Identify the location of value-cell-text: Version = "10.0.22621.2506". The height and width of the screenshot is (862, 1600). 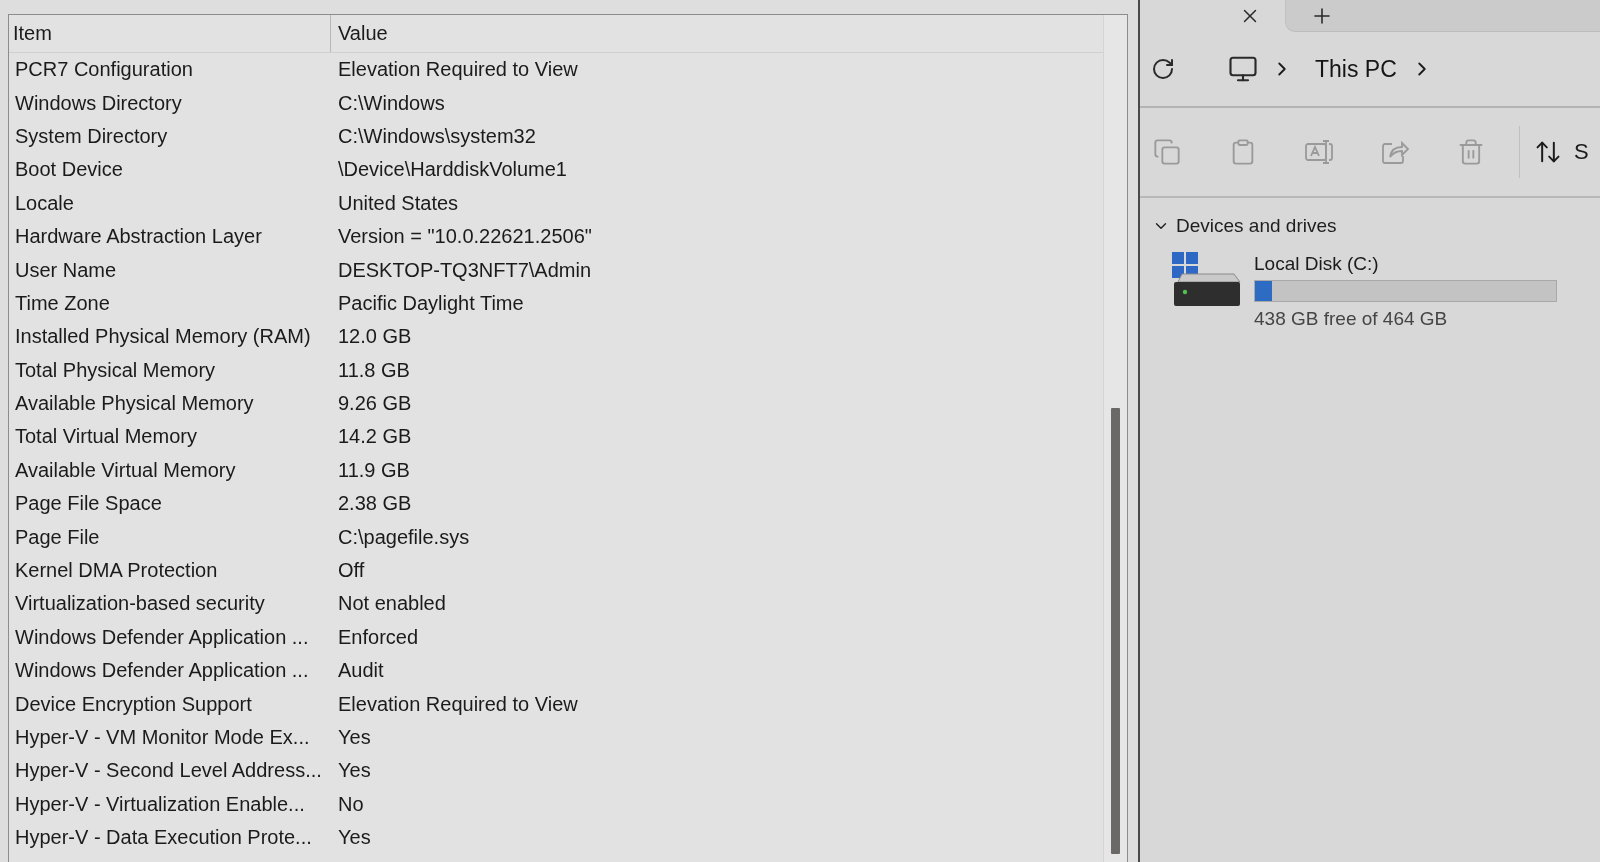
(464, 237).